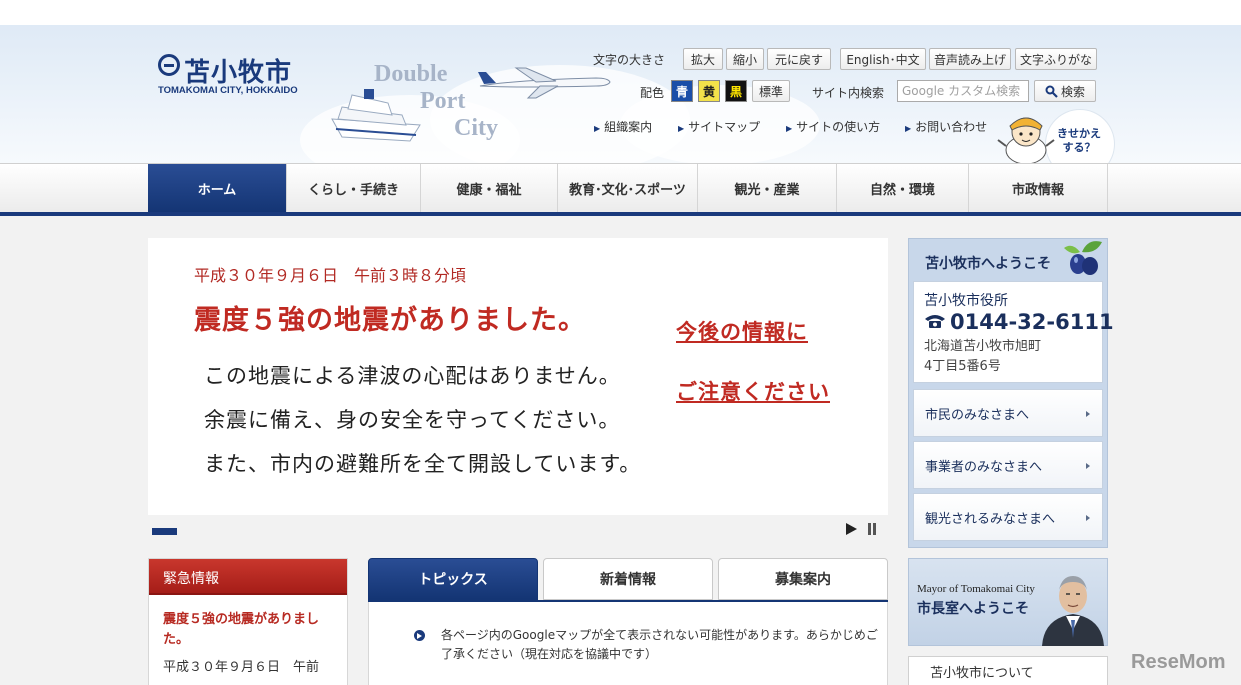 The width and height of the screenshot is (1241, 685). What do you see at coordinates (1008, 465) in the screenshot?
I see `link-businesses: 事業者のみなさまへ` at bounding box center [1008, 465].